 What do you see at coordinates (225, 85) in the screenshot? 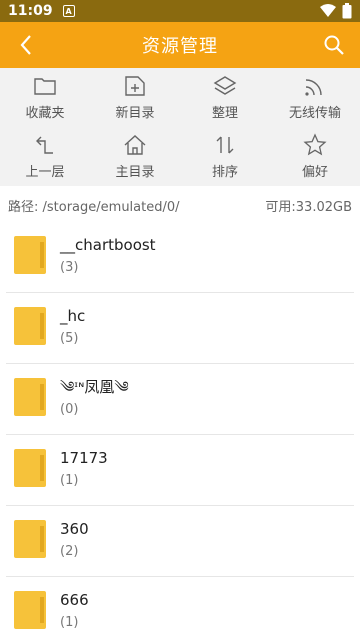
I see `layers-icon` at bounding box center [225, 85].